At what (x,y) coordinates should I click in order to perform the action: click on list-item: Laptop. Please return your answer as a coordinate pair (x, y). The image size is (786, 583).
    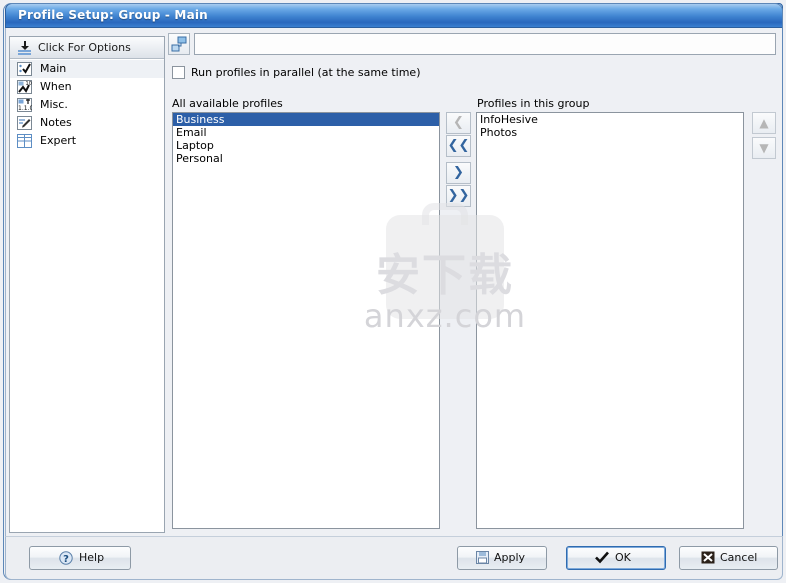
    Looking at the image, I should click on (306, 145).